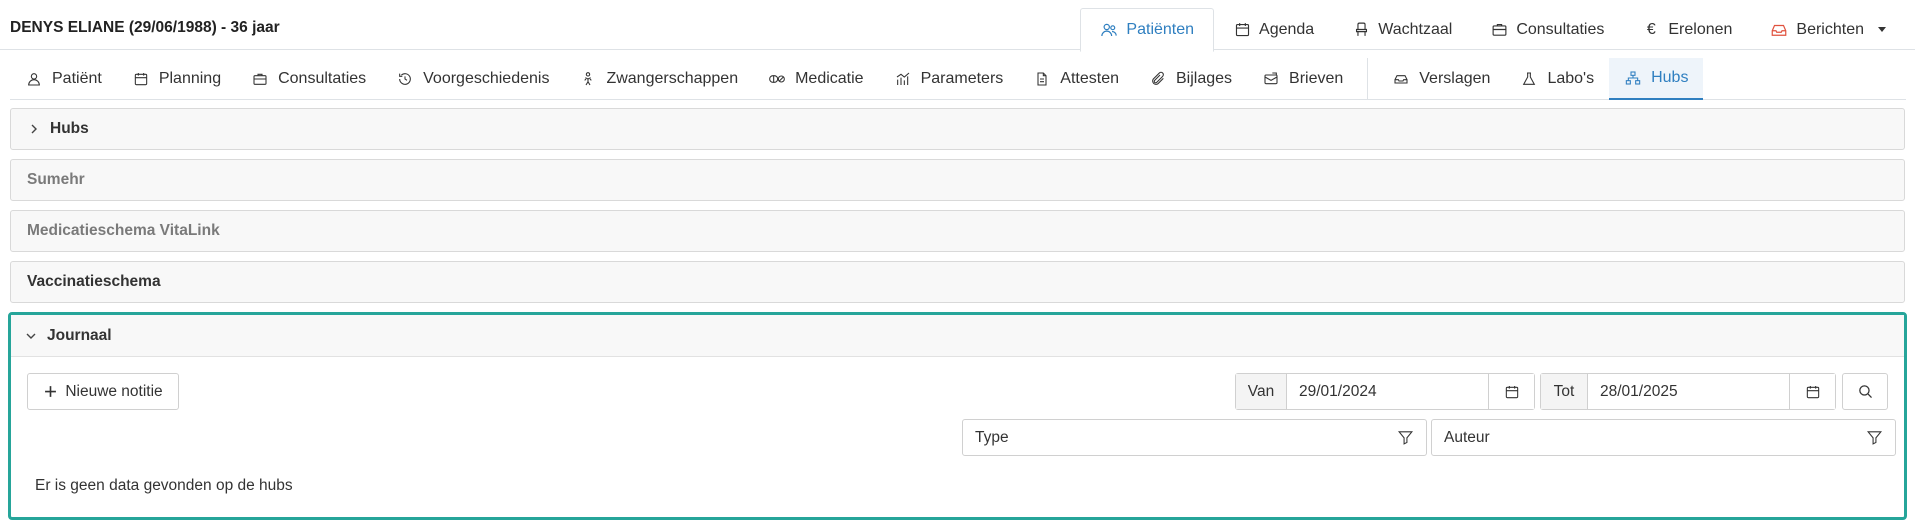  I want to click on panel-sumehr-title: Sumehr, so click(56, 179).